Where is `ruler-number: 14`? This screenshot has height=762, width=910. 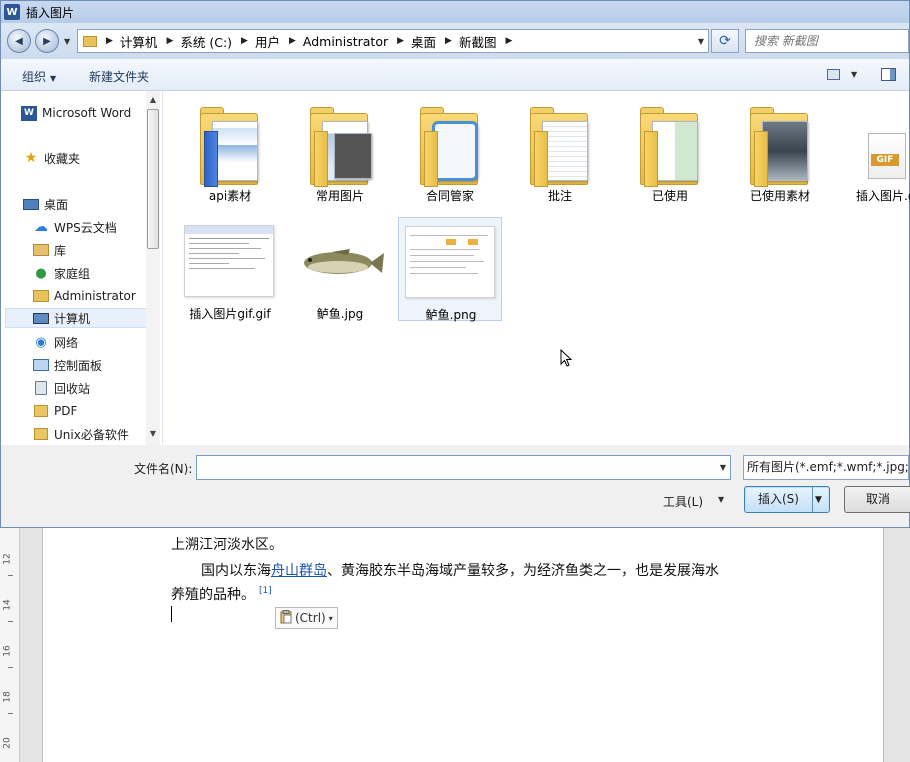
ruler-number: 14 is located at coordinates (7, 605).